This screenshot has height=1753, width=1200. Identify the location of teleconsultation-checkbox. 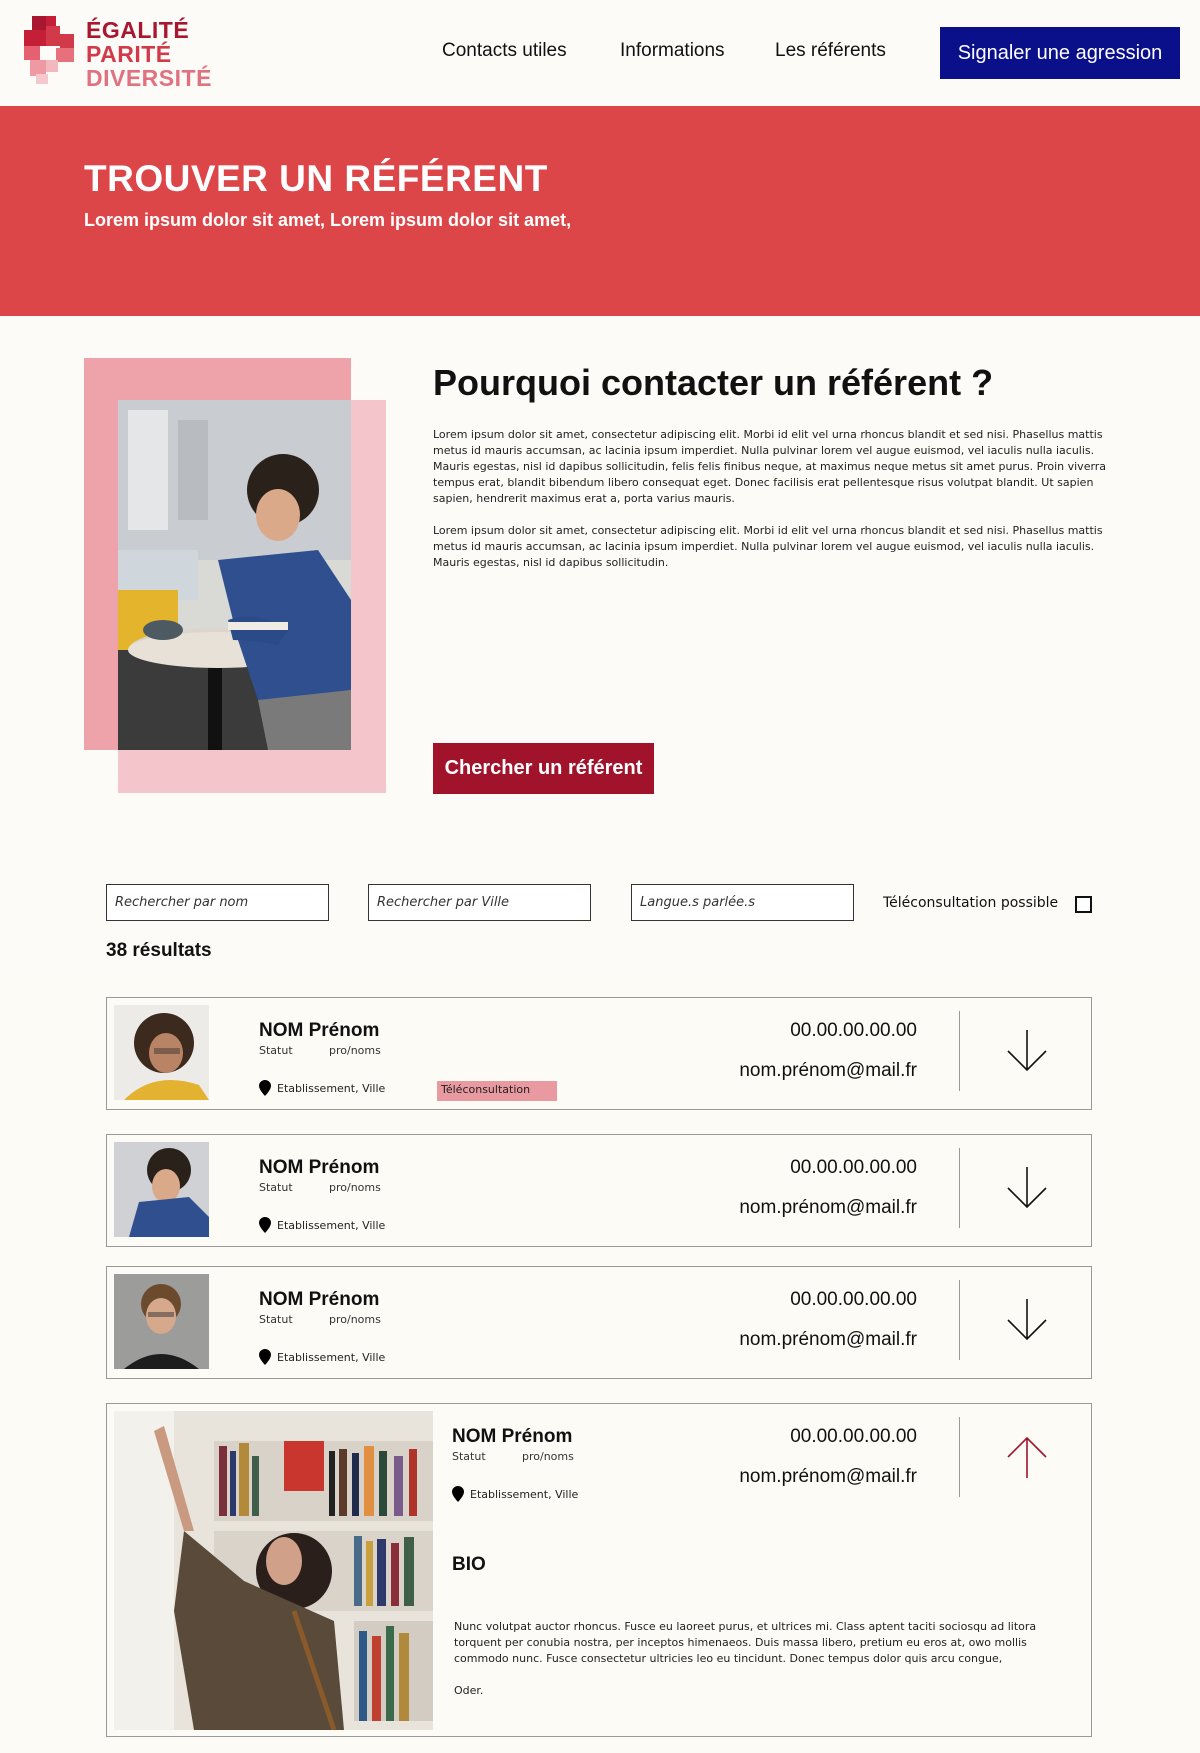
(1083, 904).